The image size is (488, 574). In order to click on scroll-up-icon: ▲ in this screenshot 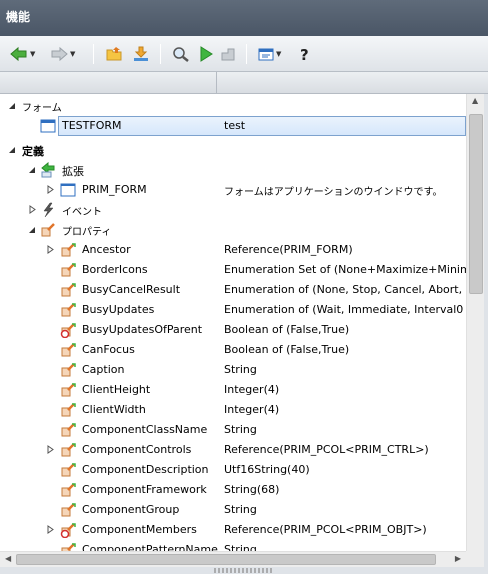, I will do `click(475, 100)`.